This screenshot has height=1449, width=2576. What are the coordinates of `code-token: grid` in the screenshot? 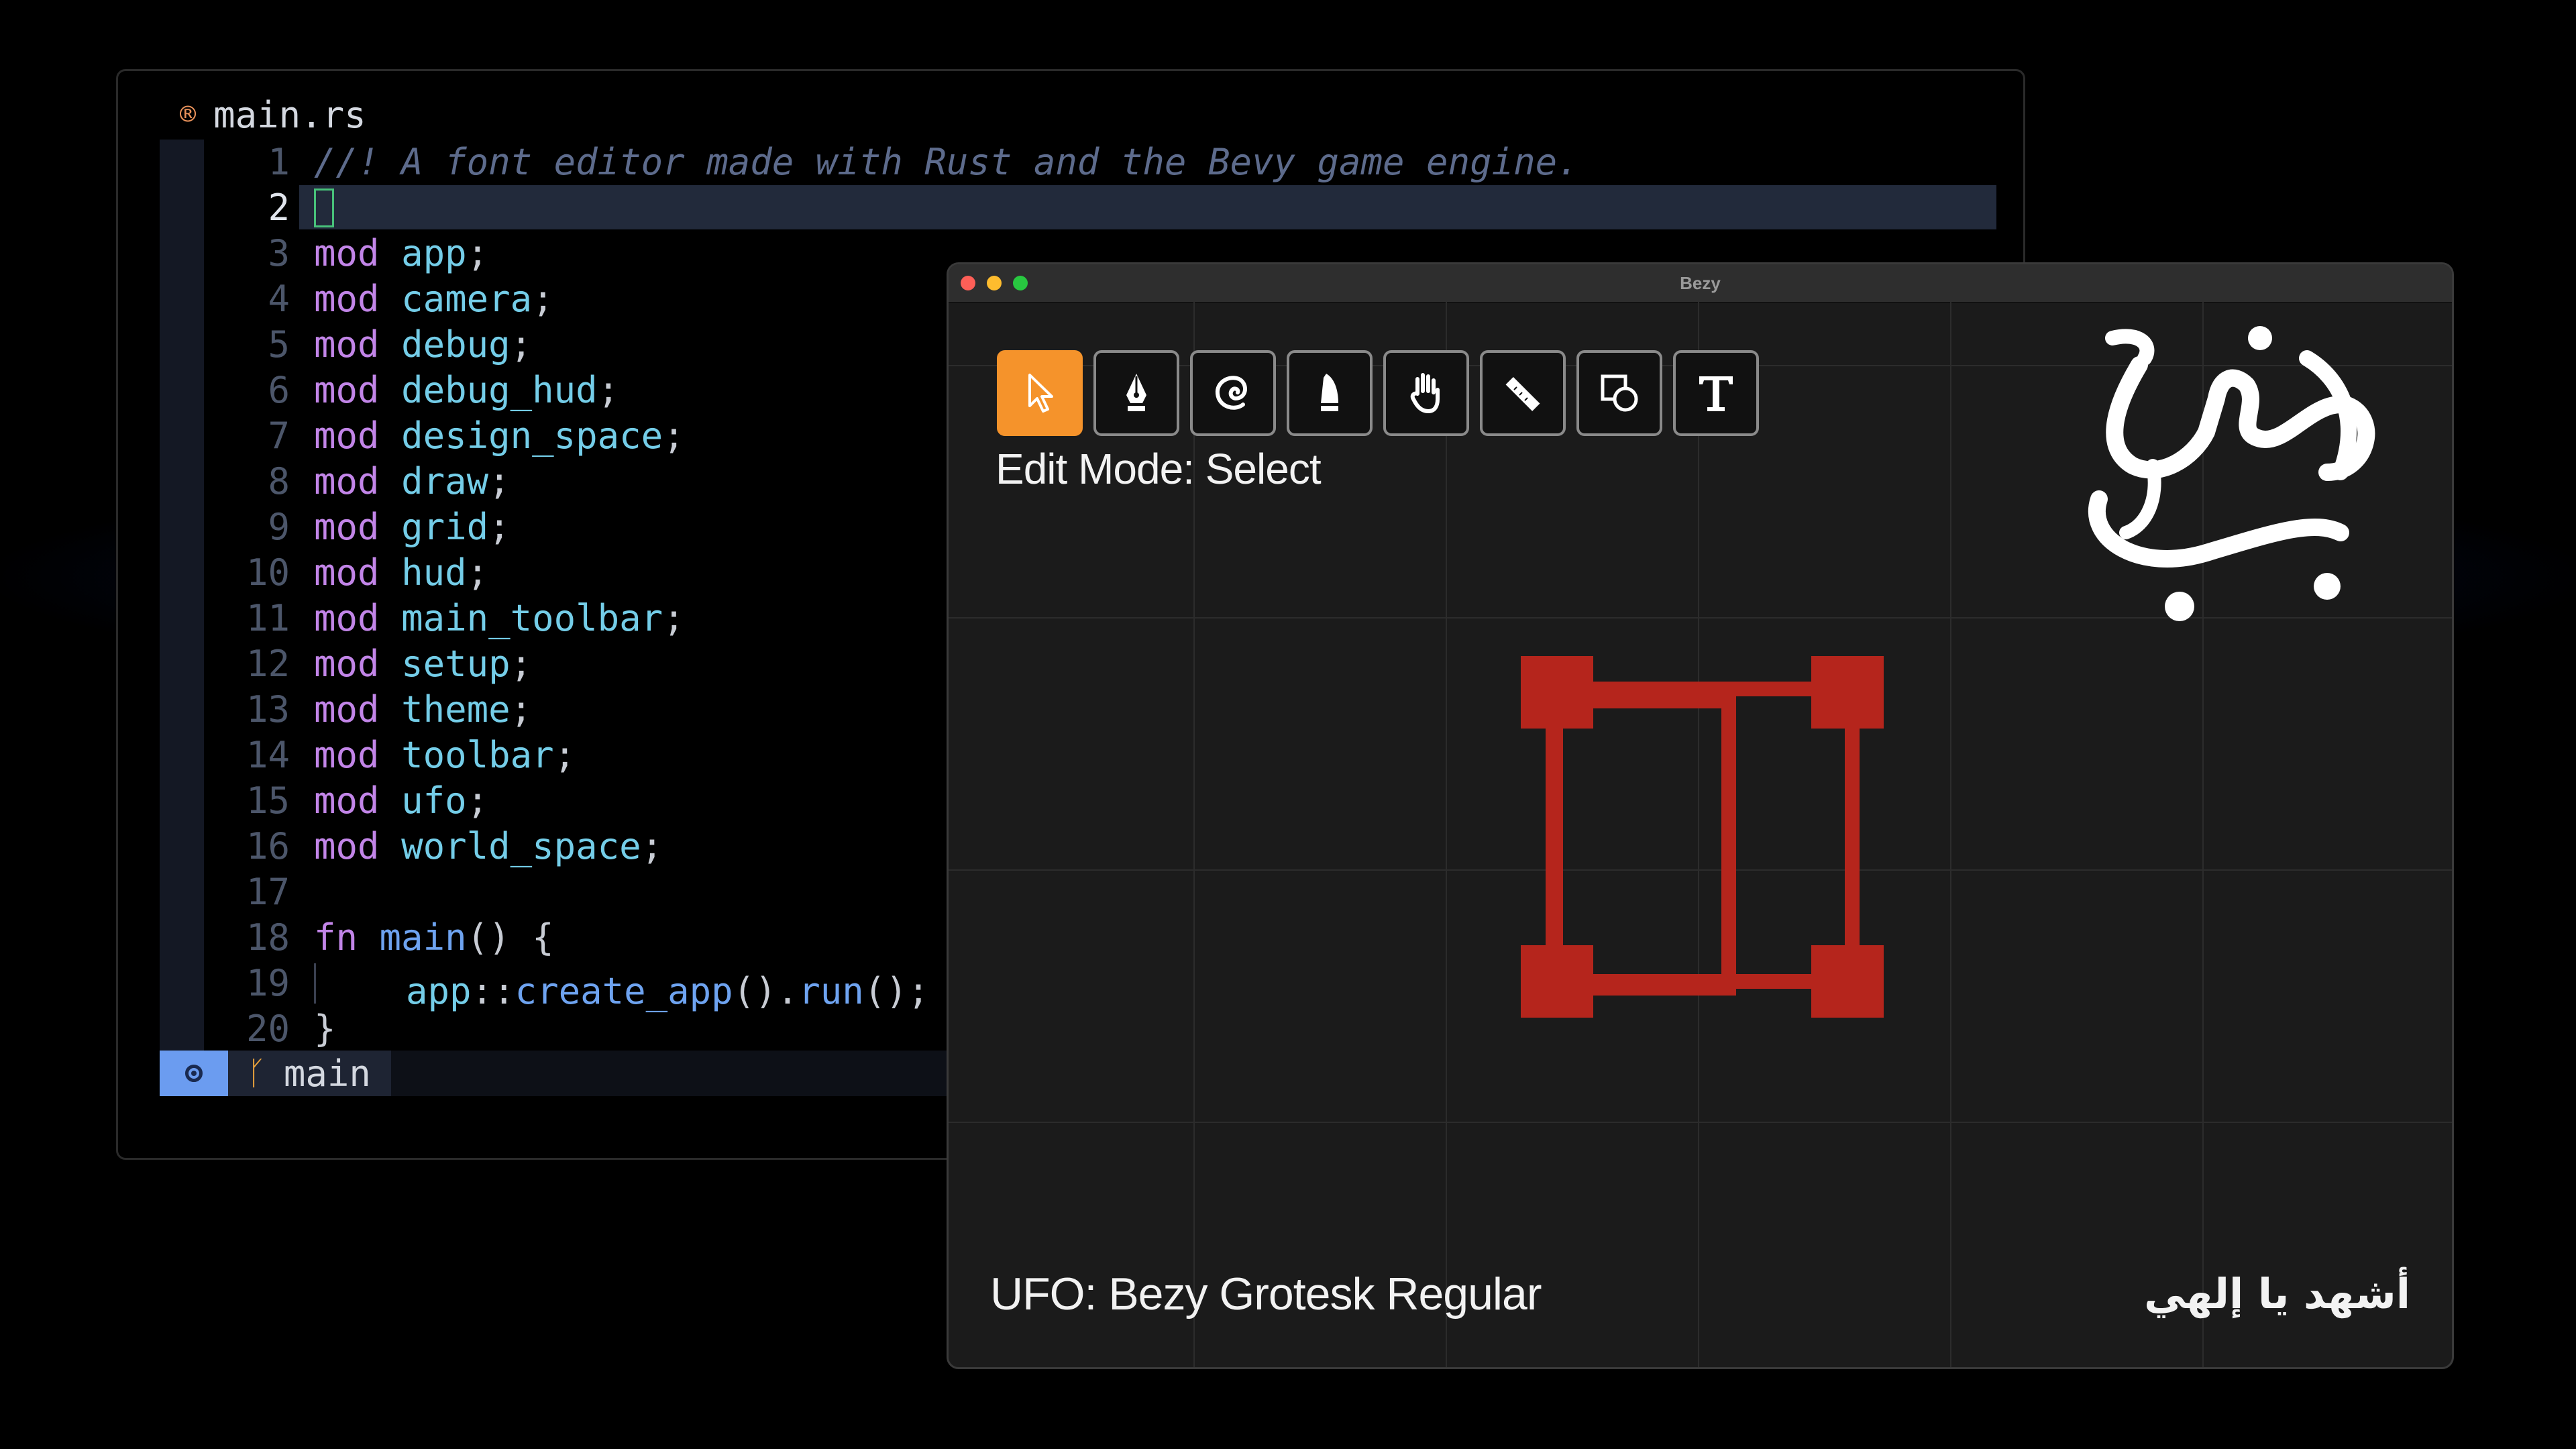 It's located at (445, 527).